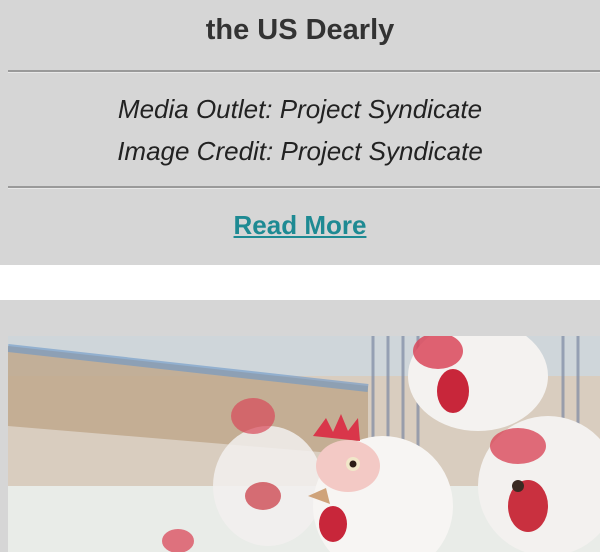 This screenshot has width=600, height=552. I want to click on read-more-container: Read More, so click(300, 227).